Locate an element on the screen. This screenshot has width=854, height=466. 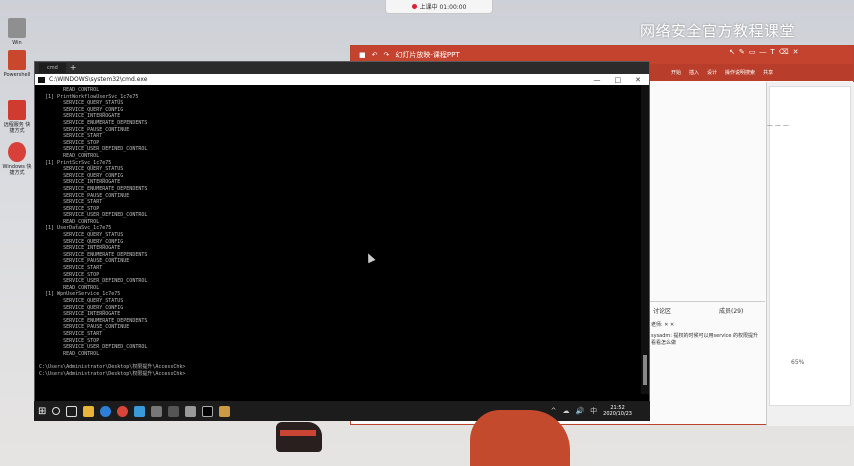
figure-stripe is located at coordinates (298, 433).